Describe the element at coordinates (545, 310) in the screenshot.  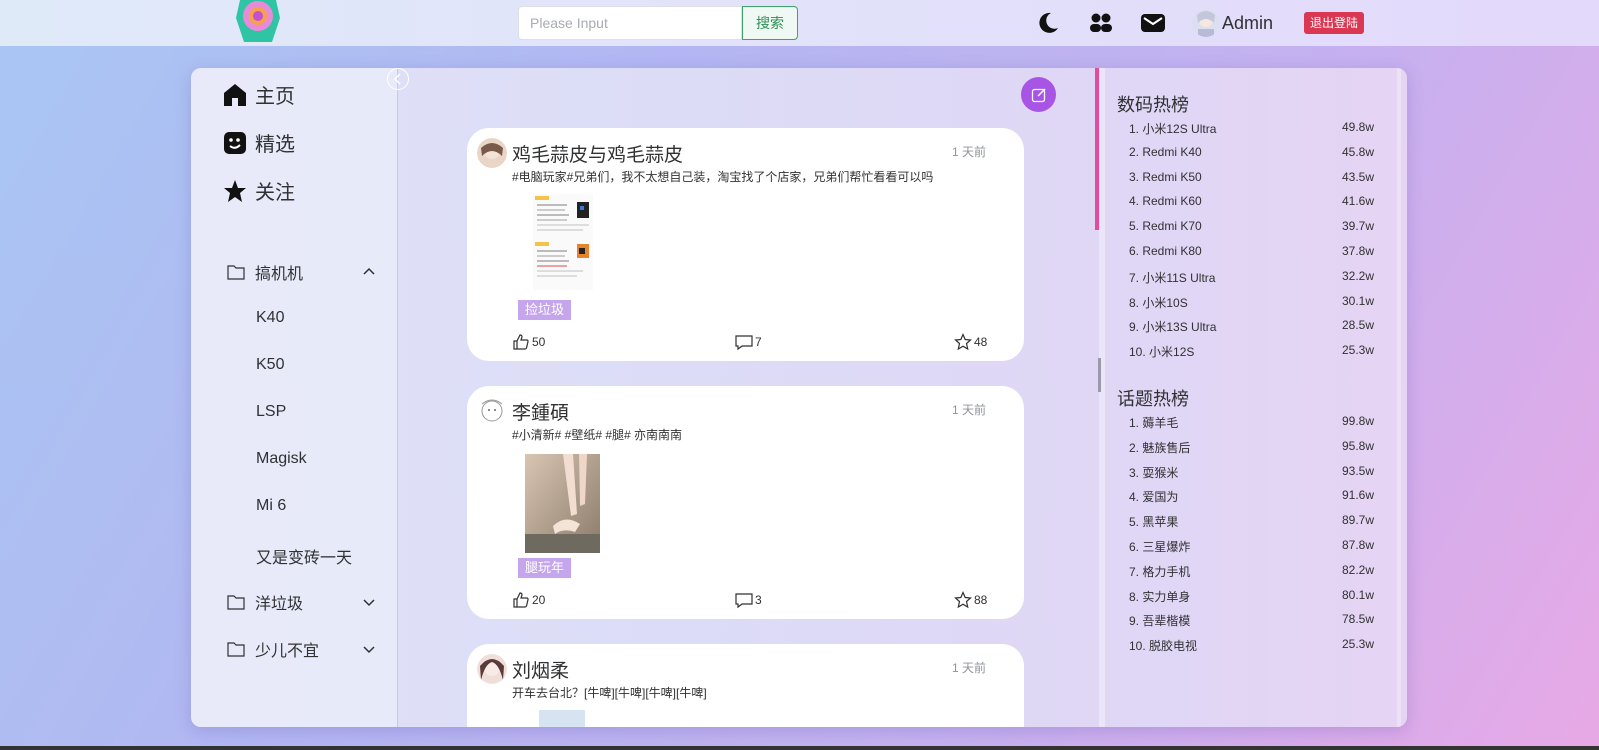
I see `post-tag: 捡垃圾` at that location.